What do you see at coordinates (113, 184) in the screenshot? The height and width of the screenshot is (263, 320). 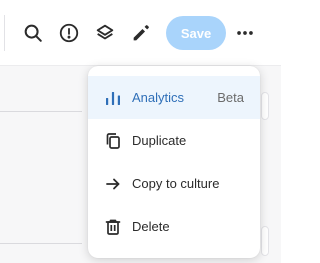 I see `arrow-right-icon` at bounding box center [113, 184].